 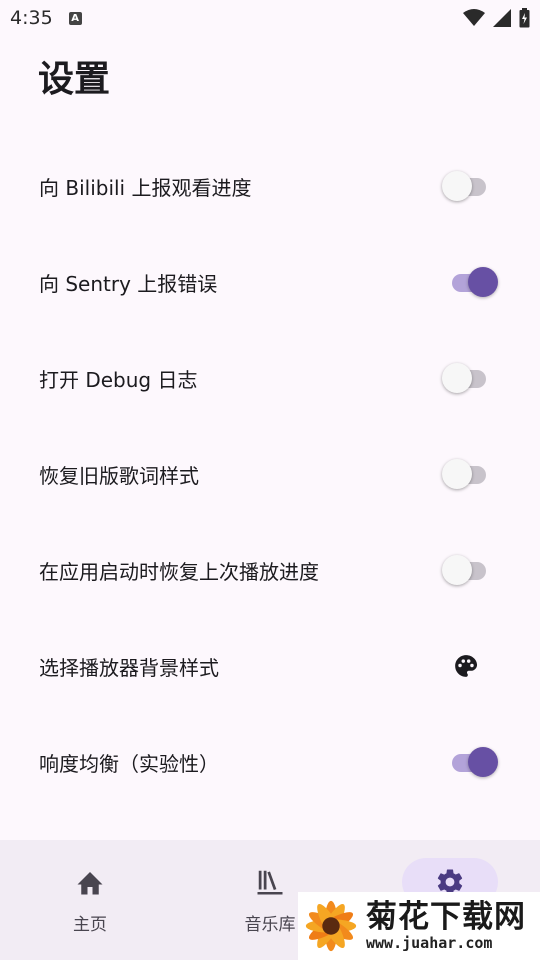 What do you see at coordinates (129, 667) in the screenshot?
I see `setting-label: 选择播放器背景样式` at bounding box center [129, 667].